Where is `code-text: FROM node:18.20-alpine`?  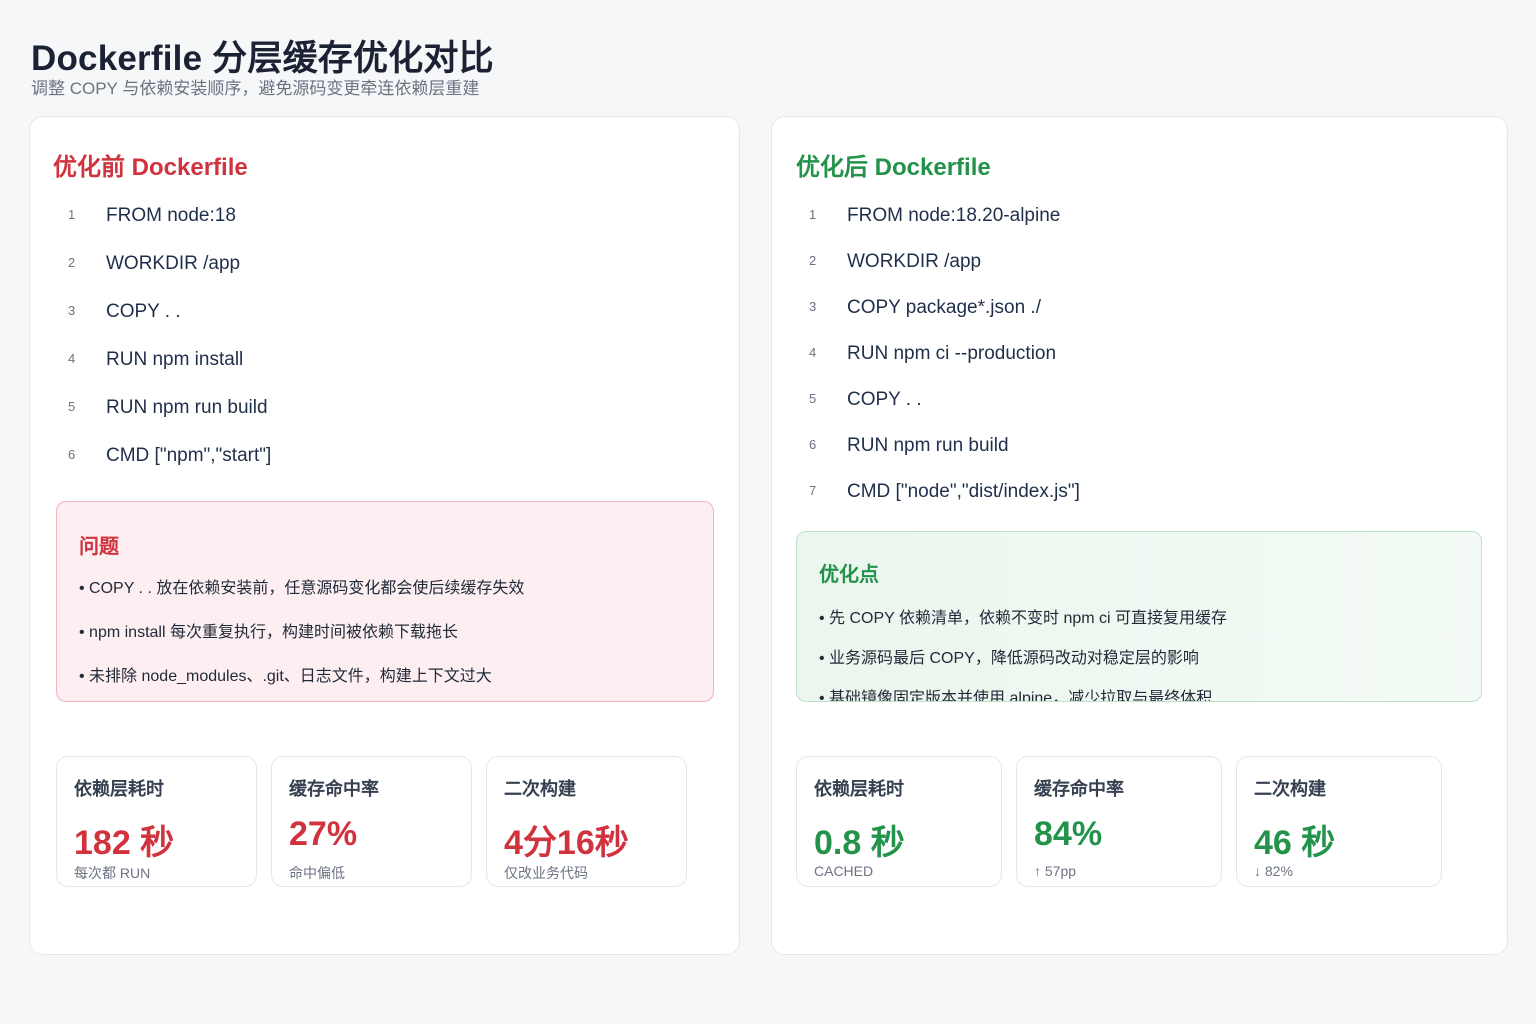 code-text: FROM node:18.20-alpine is located at coordinates (954, 215).